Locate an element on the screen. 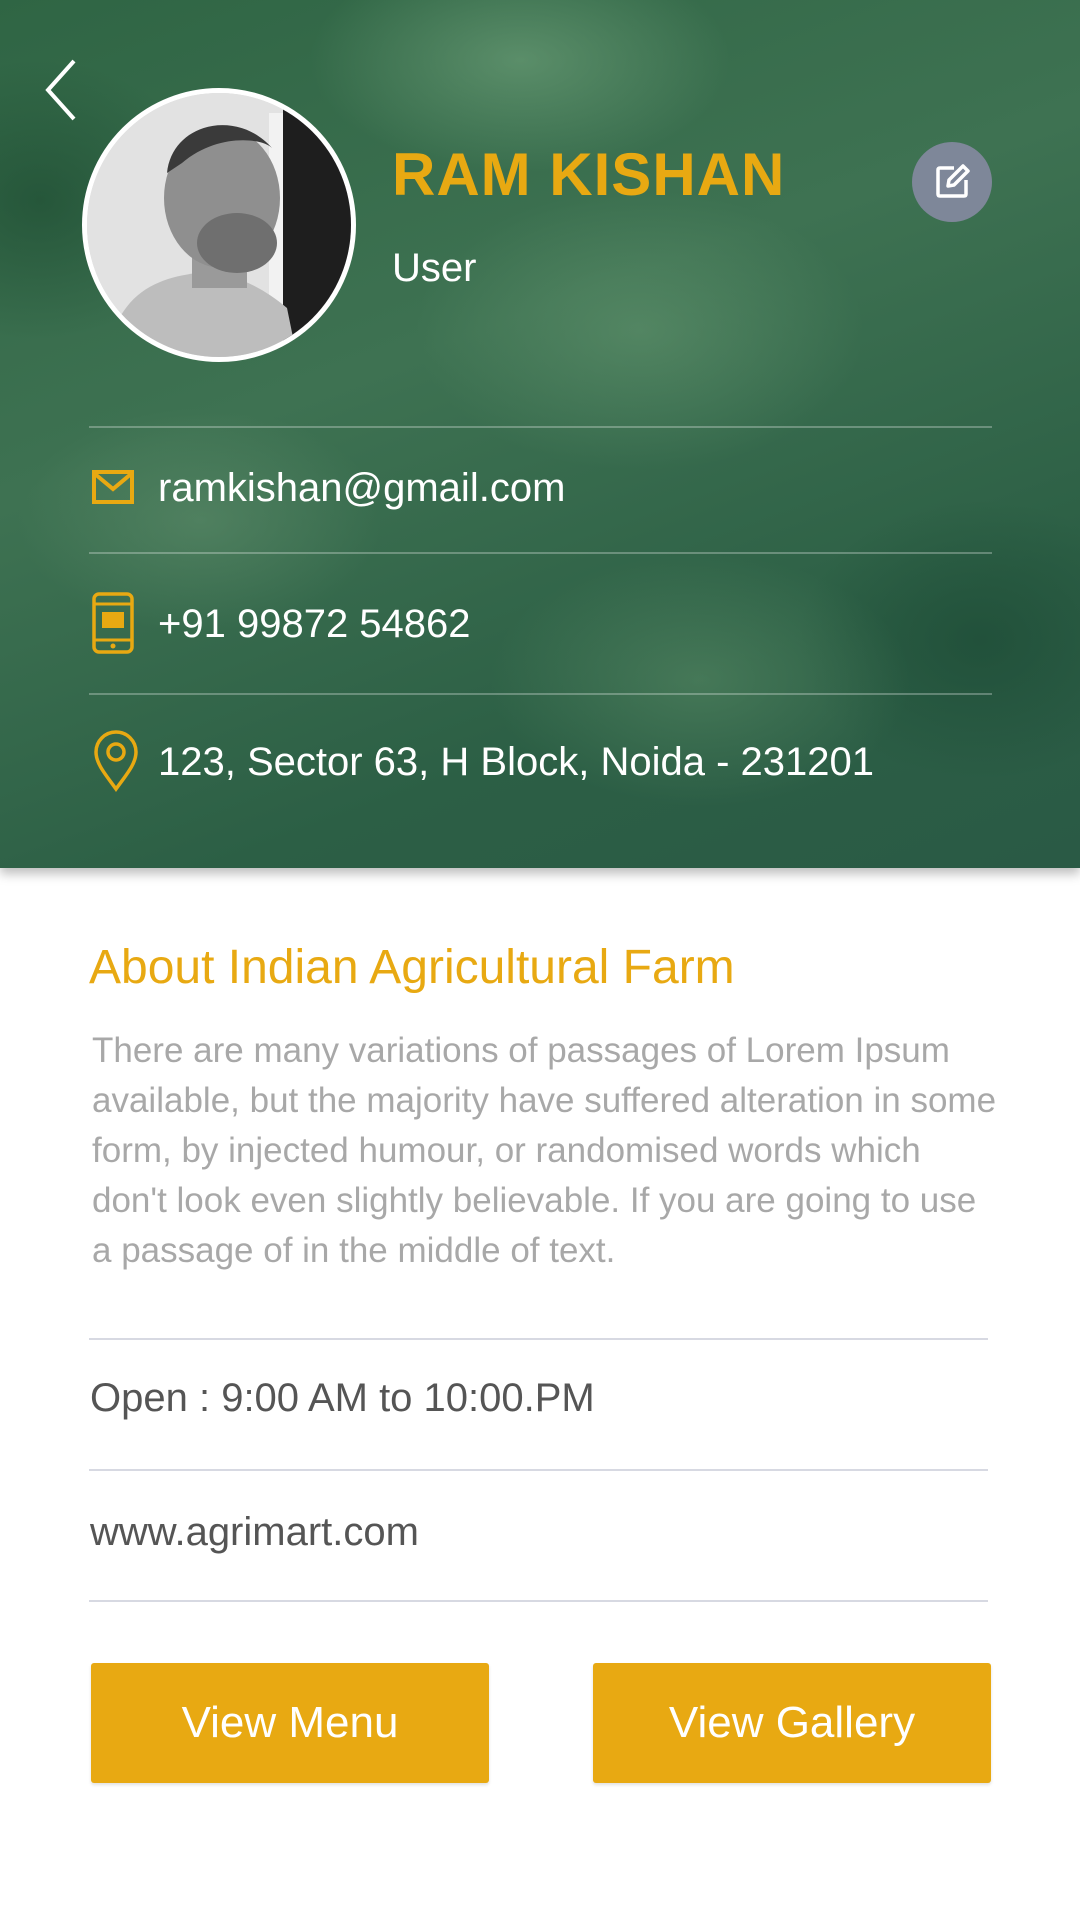 The height and width of the screenshot is (1920, 1080). edit-icon is located at coordinates (953, 181).